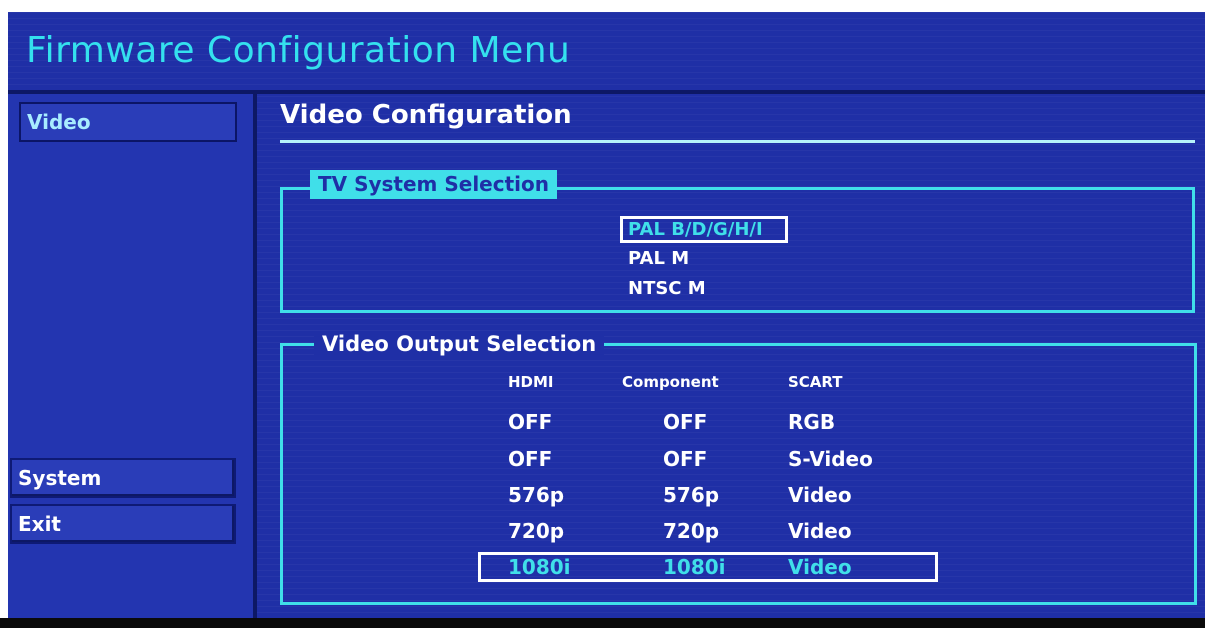  I want to click on video-output-legend: Video Output Selection, so click(459, 344).